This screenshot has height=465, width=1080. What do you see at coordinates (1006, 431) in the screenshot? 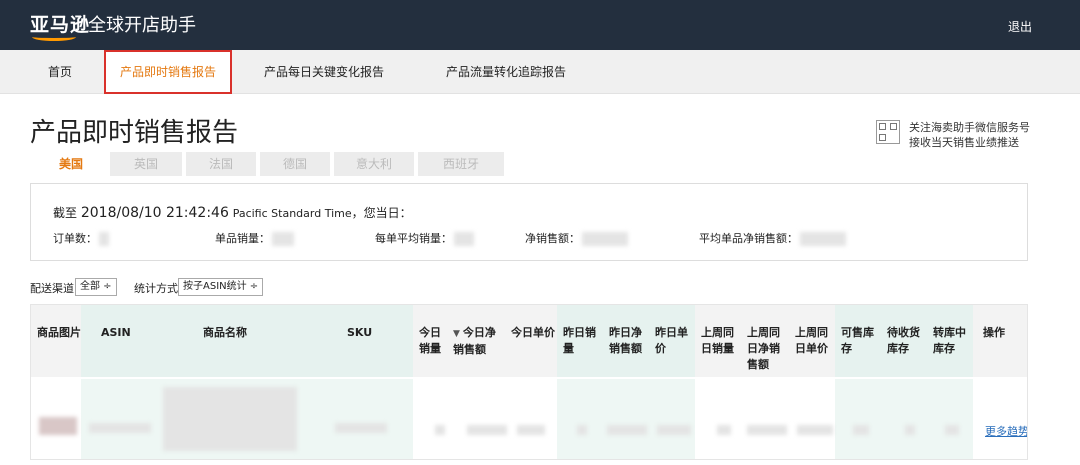
I see `more-trends-link: 更多趋势` at bounding box center [1006, 431].